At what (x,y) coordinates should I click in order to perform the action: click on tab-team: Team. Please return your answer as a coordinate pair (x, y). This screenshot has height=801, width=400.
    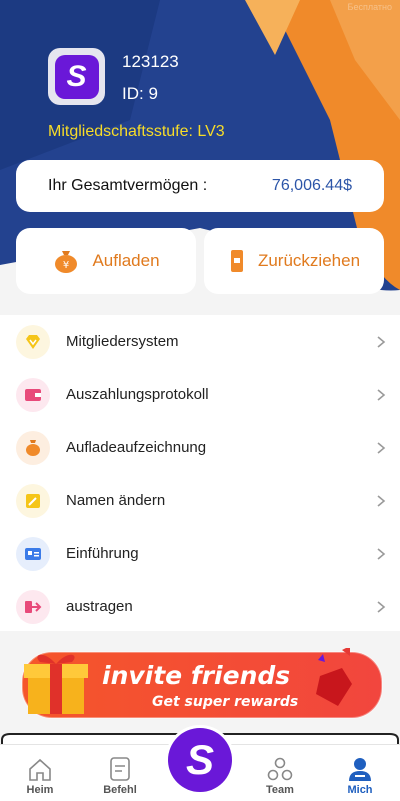
    Looking at the image, I should click on (280, 773).